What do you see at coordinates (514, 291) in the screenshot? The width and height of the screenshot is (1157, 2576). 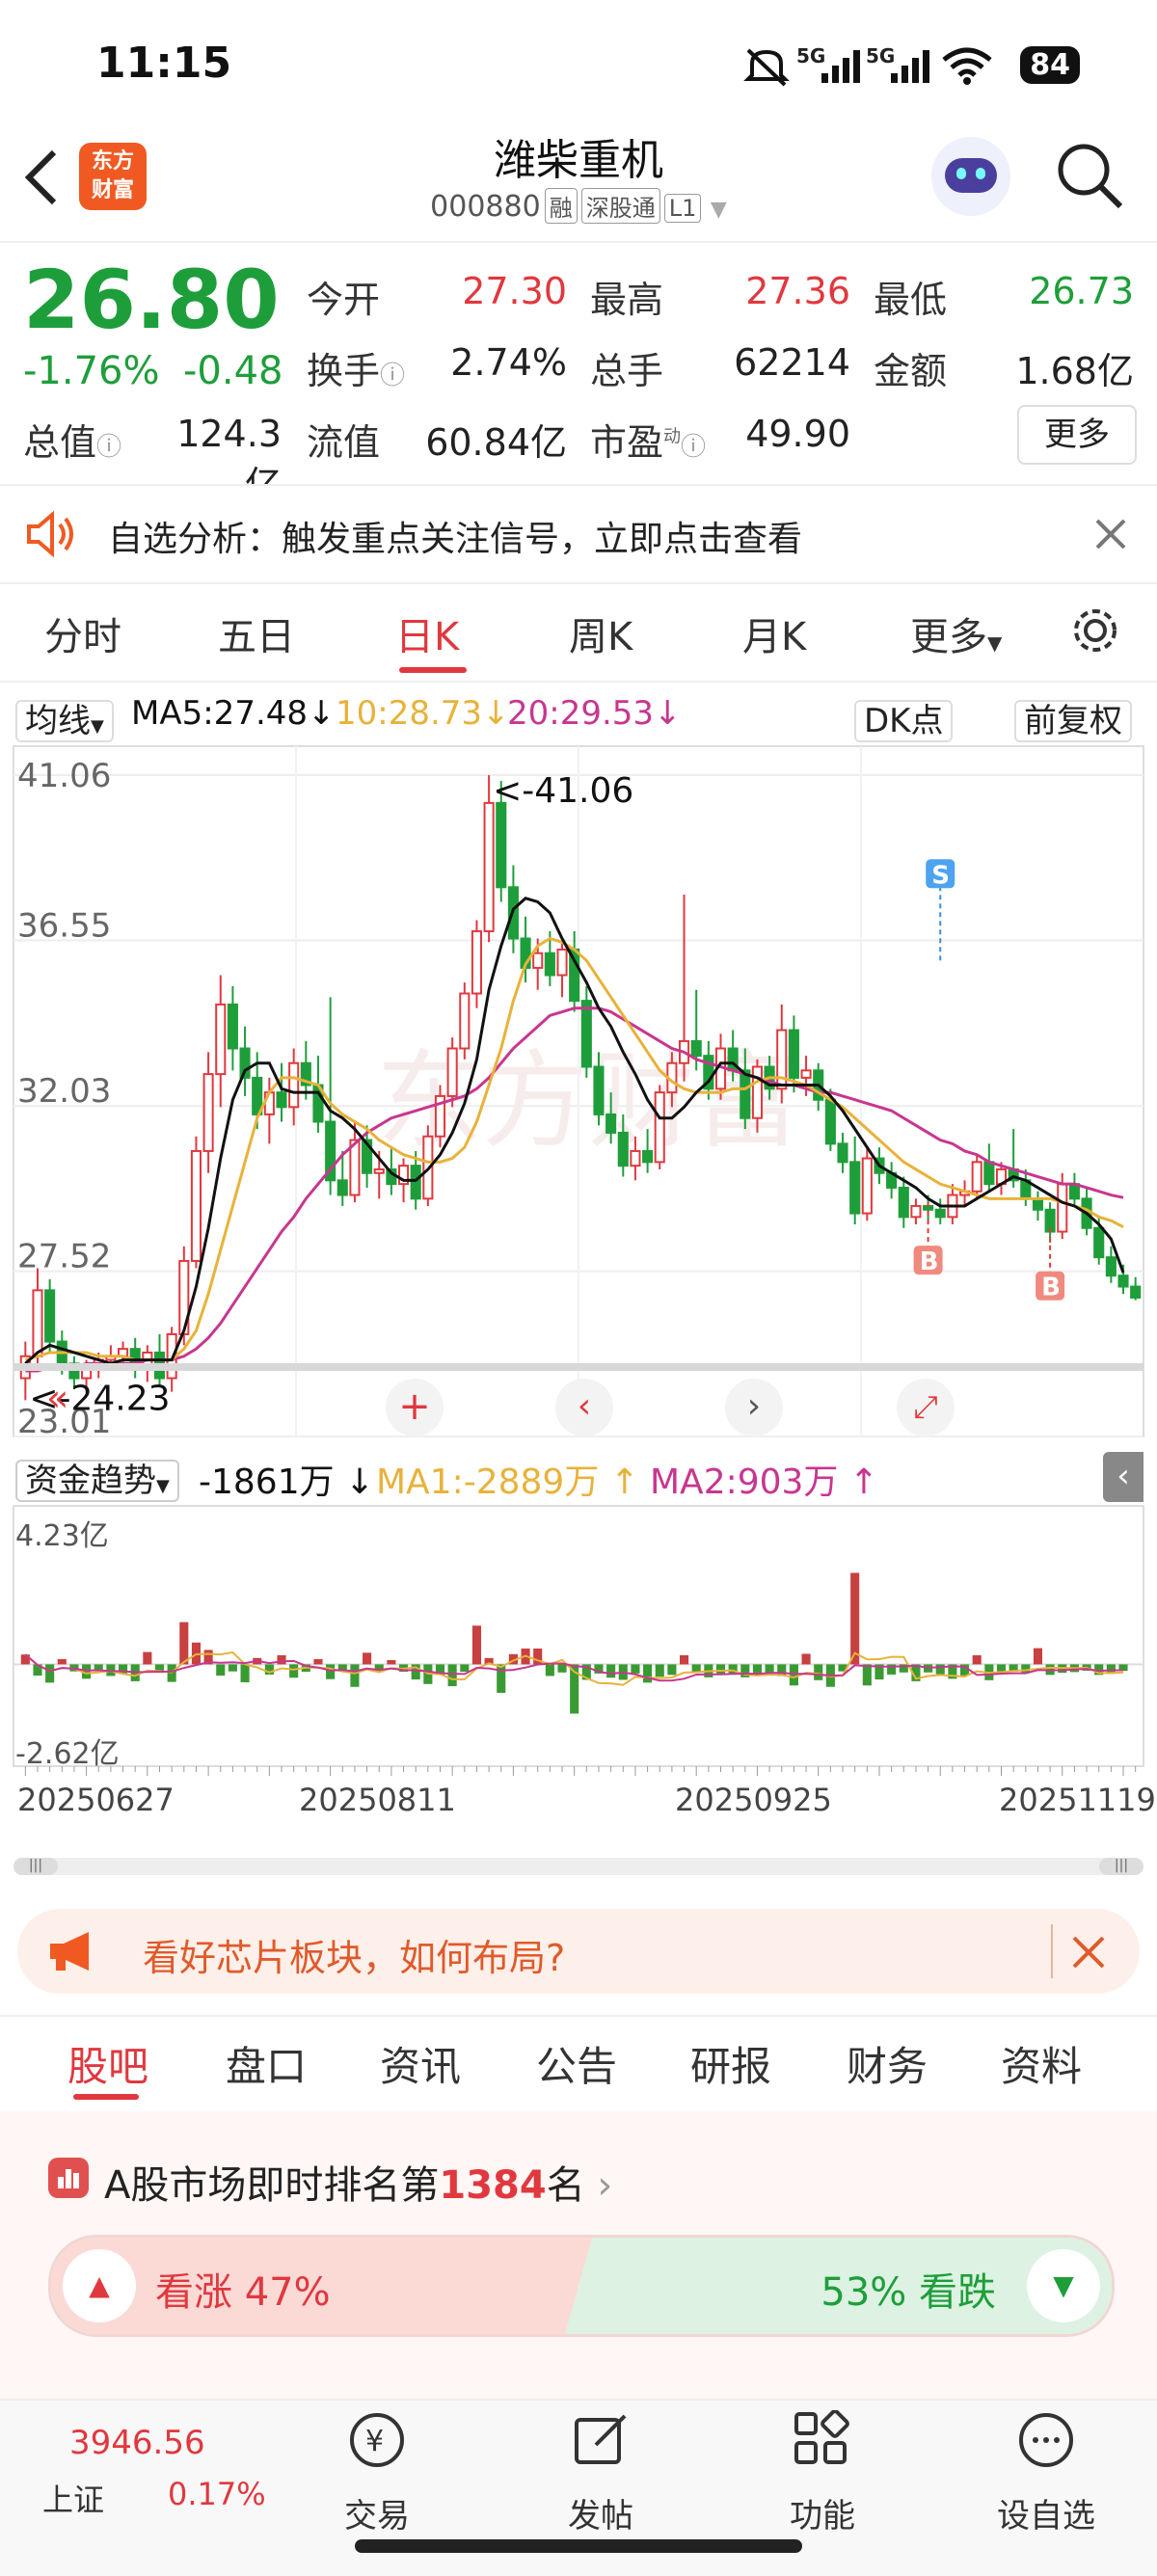 I see `open-value: 27.30` at bounding box center [514, 291].